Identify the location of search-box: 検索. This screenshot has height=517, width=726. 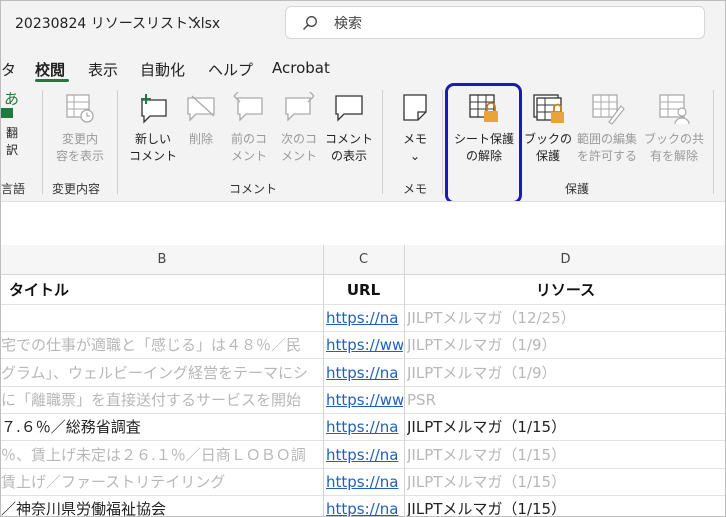
(495, 22).